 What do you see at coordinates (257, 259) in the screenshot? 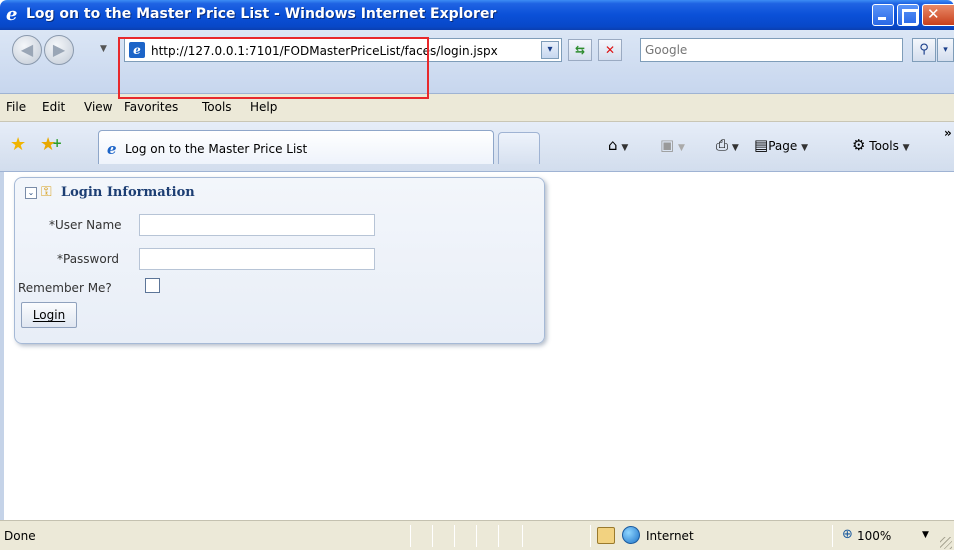
I see `password-field` at bounding box center [257, 259].